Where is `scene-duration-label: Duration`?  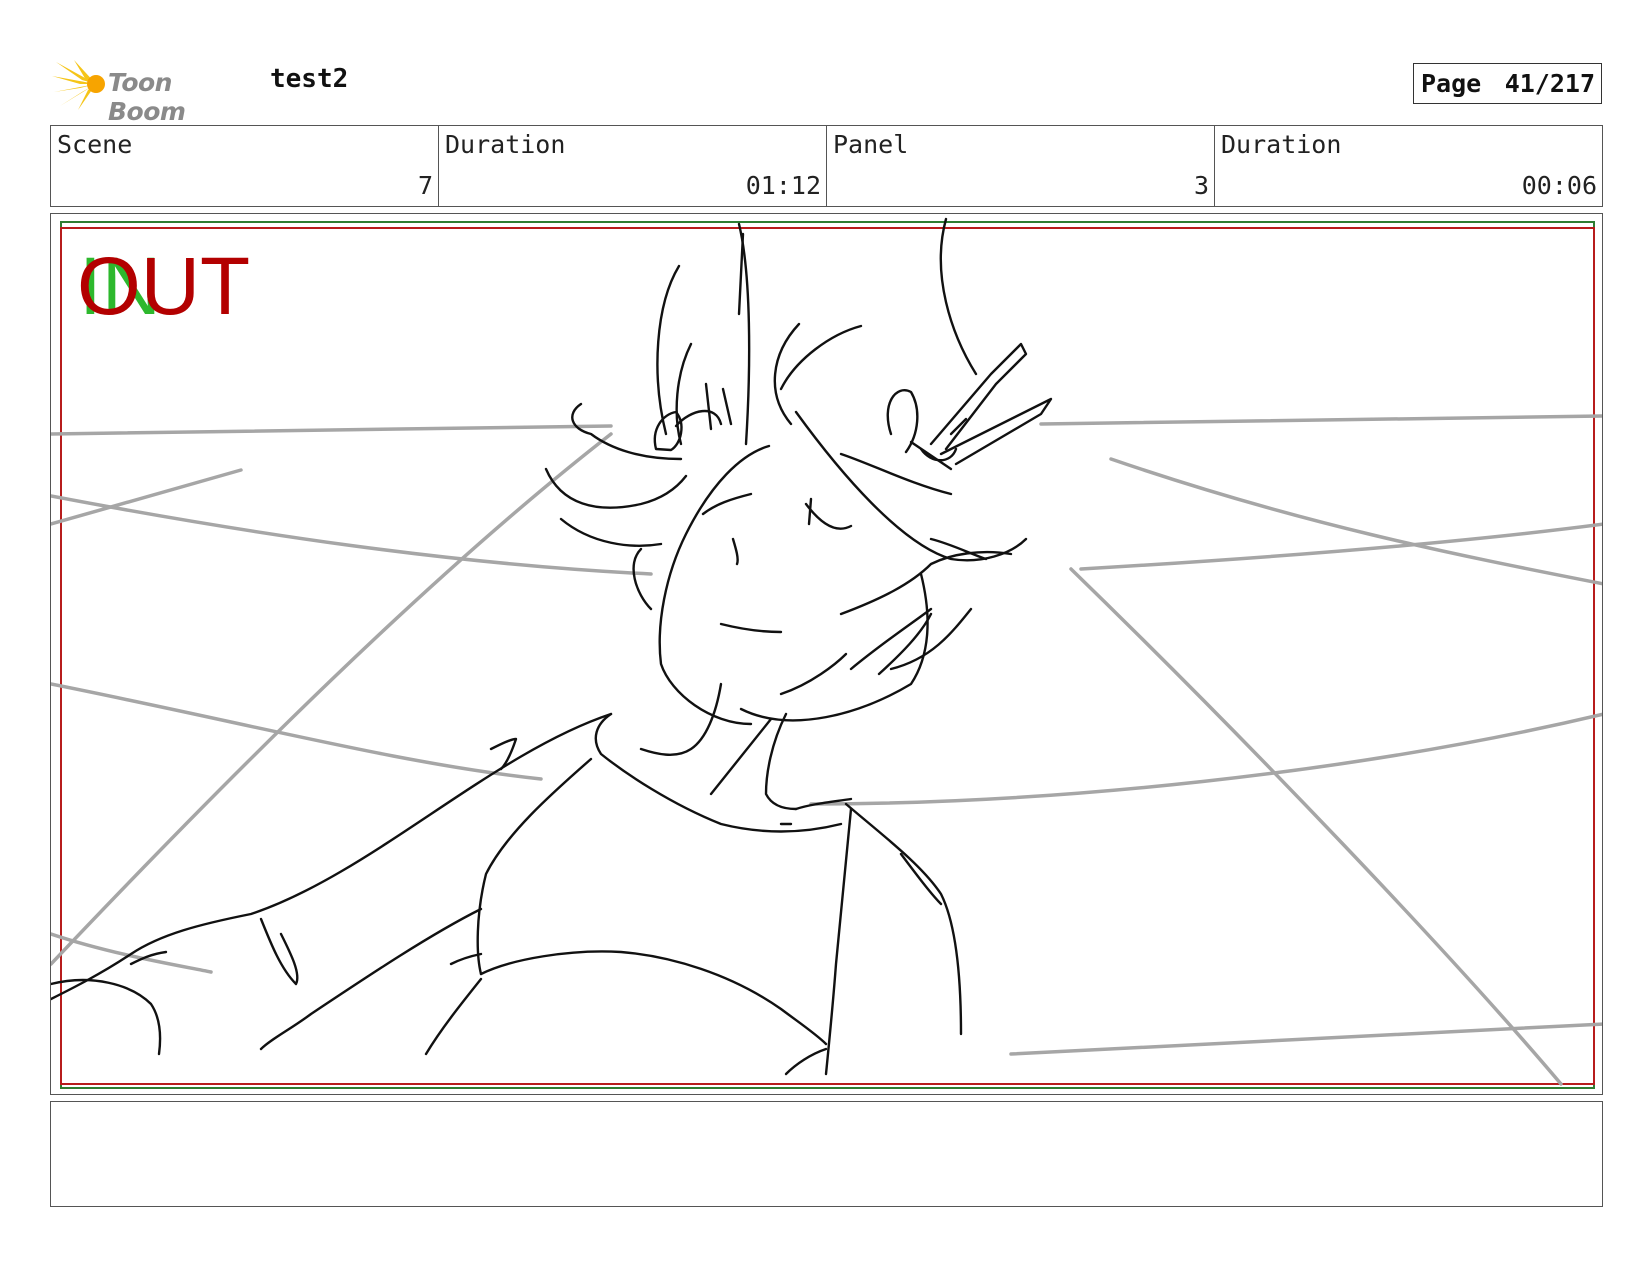 scene-duration-label: Duration is located at coordinates (505, 144).